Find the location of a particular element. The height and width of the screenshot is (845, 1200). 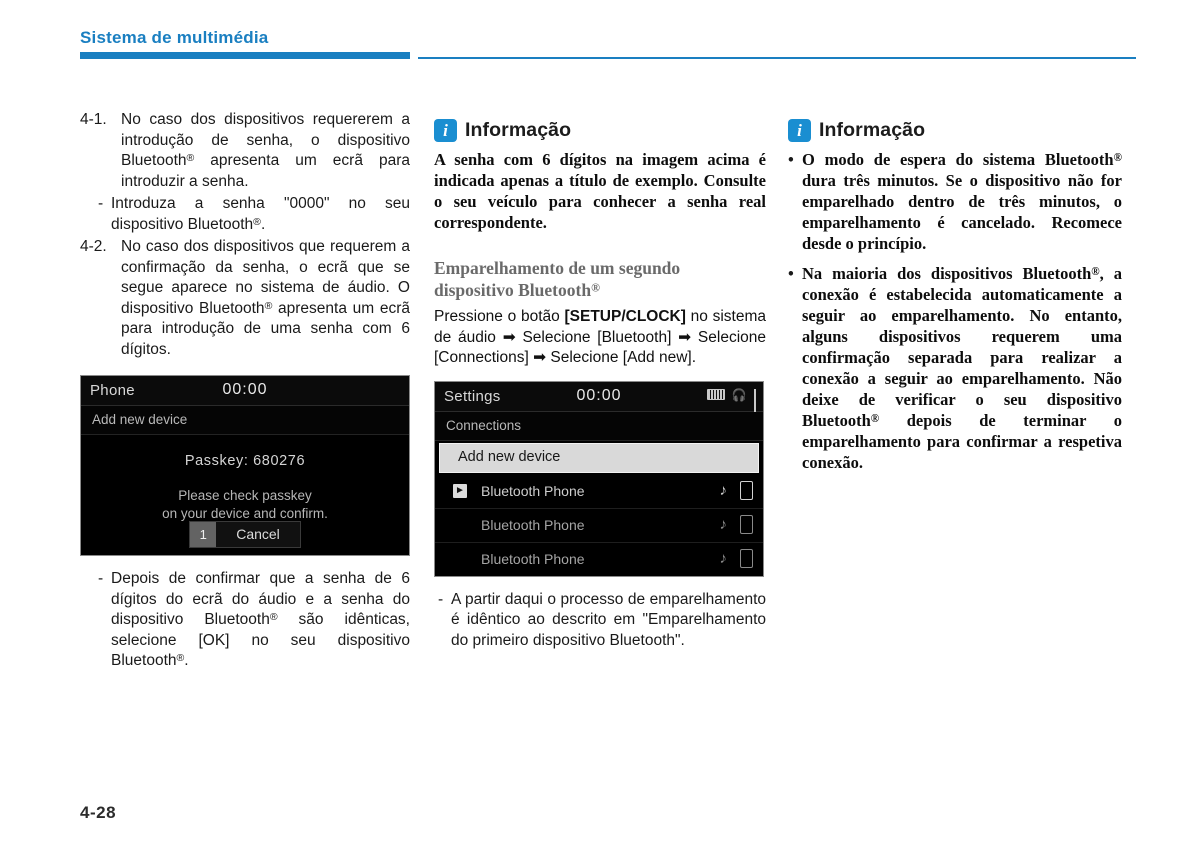

header-rule-thin is located at coordinates (777, 58).